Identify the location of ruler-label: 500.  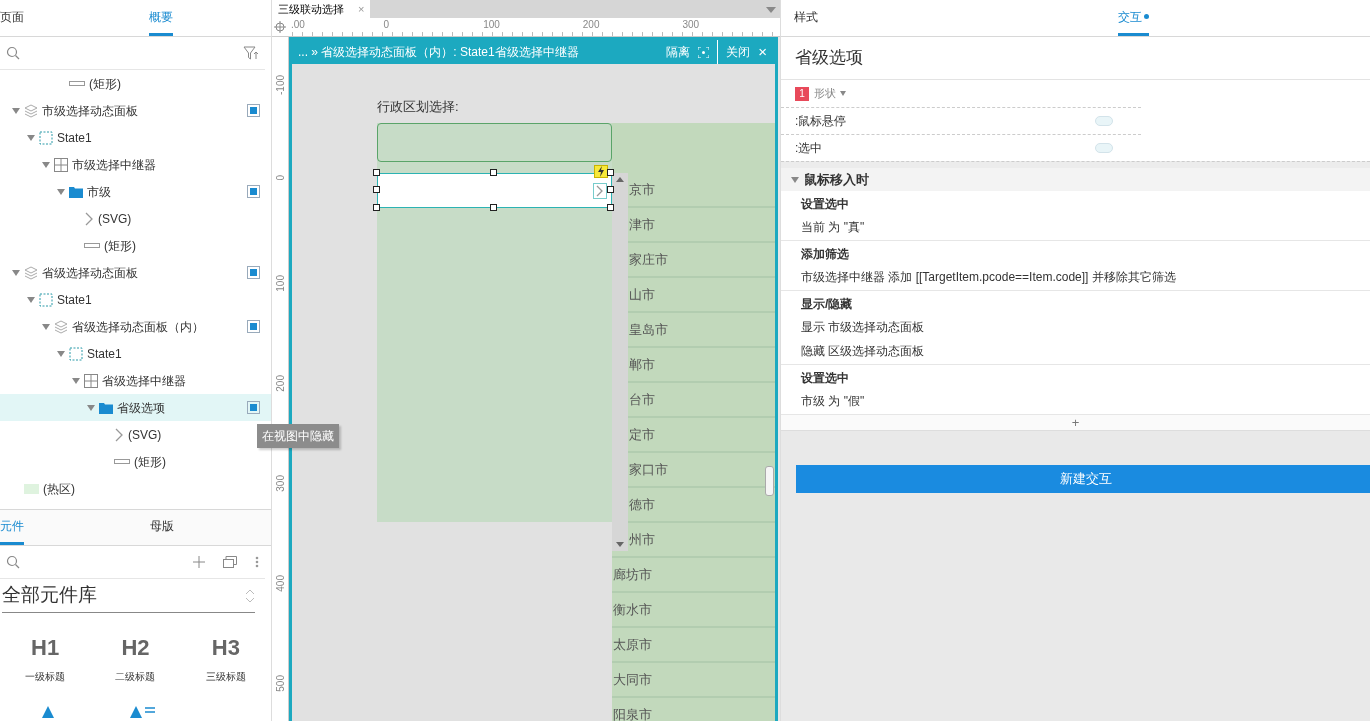
(280, 683).